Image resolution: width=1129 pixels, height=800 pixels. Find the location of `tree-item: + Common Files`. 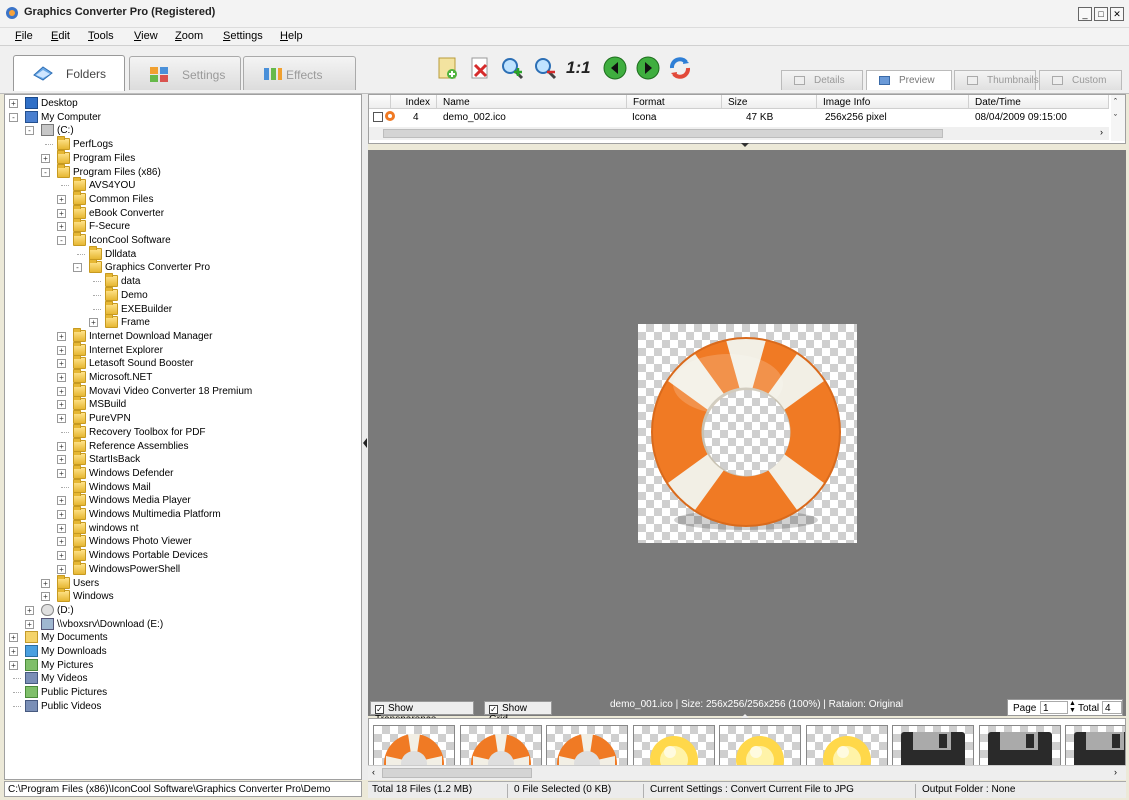

tree-item: + Common Files is located at coordinates (180, 198).